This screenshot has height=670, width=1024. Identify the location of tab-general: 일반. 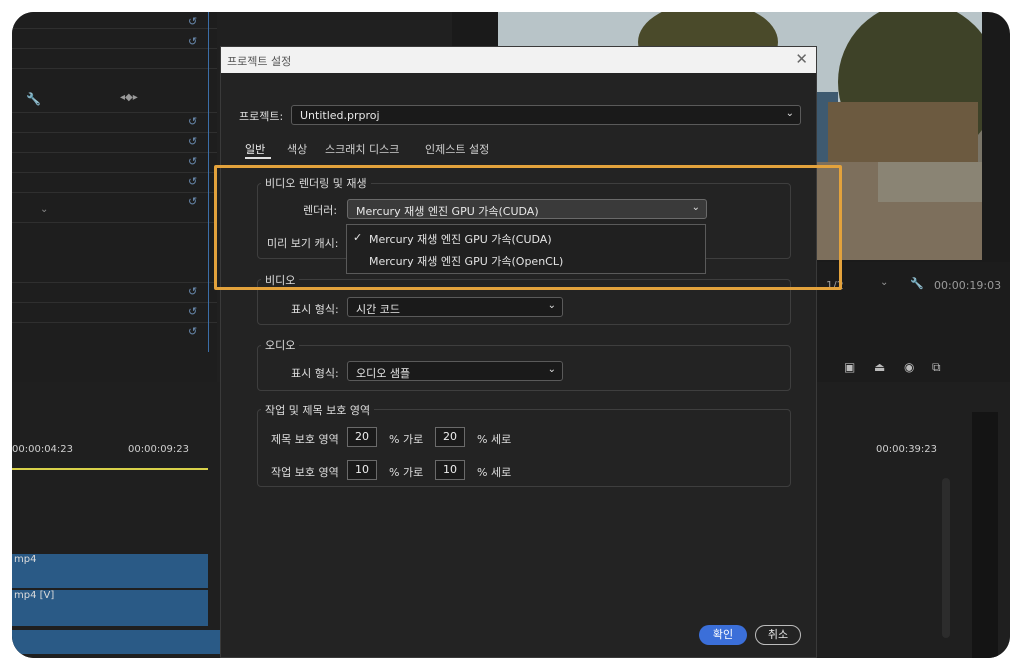
(255, 149).